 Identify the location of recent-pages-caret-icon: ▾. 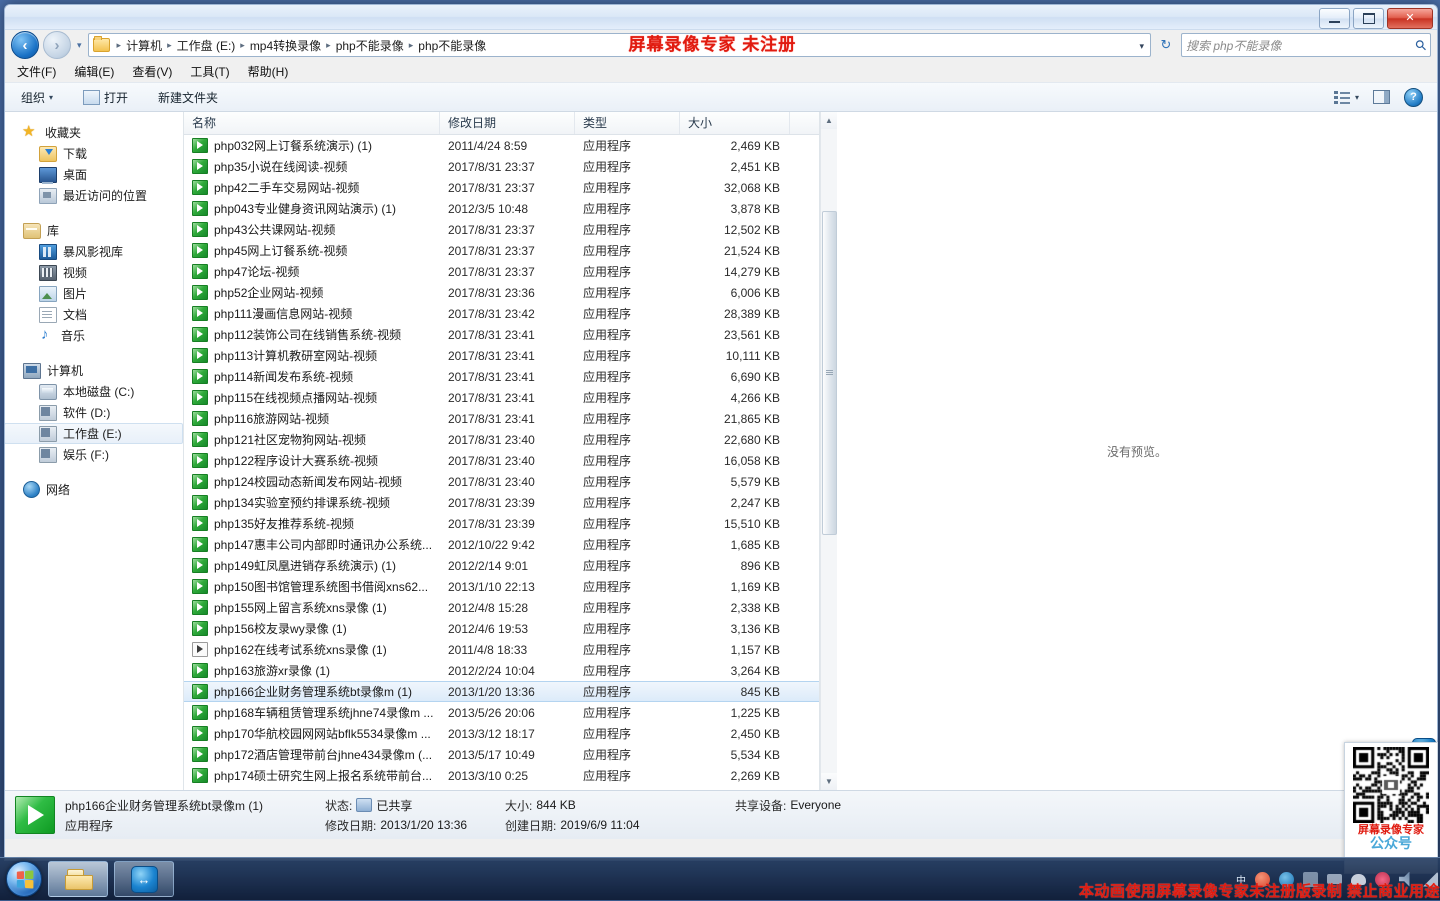
(79, 45).